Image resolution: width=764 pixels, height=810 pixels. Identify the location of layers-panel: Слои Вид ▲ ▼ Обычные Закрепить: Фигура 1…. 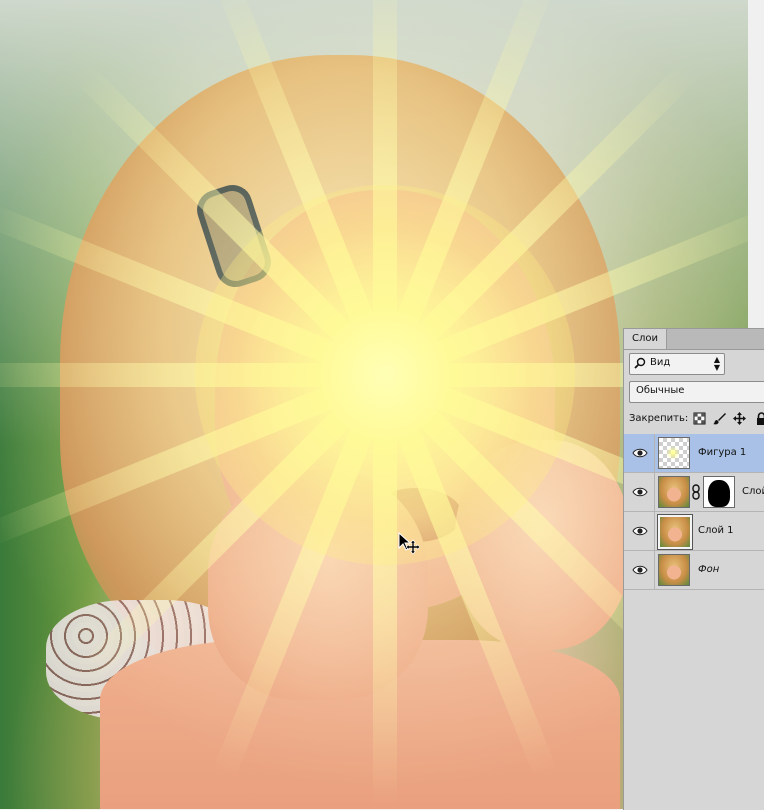
(693, 569).